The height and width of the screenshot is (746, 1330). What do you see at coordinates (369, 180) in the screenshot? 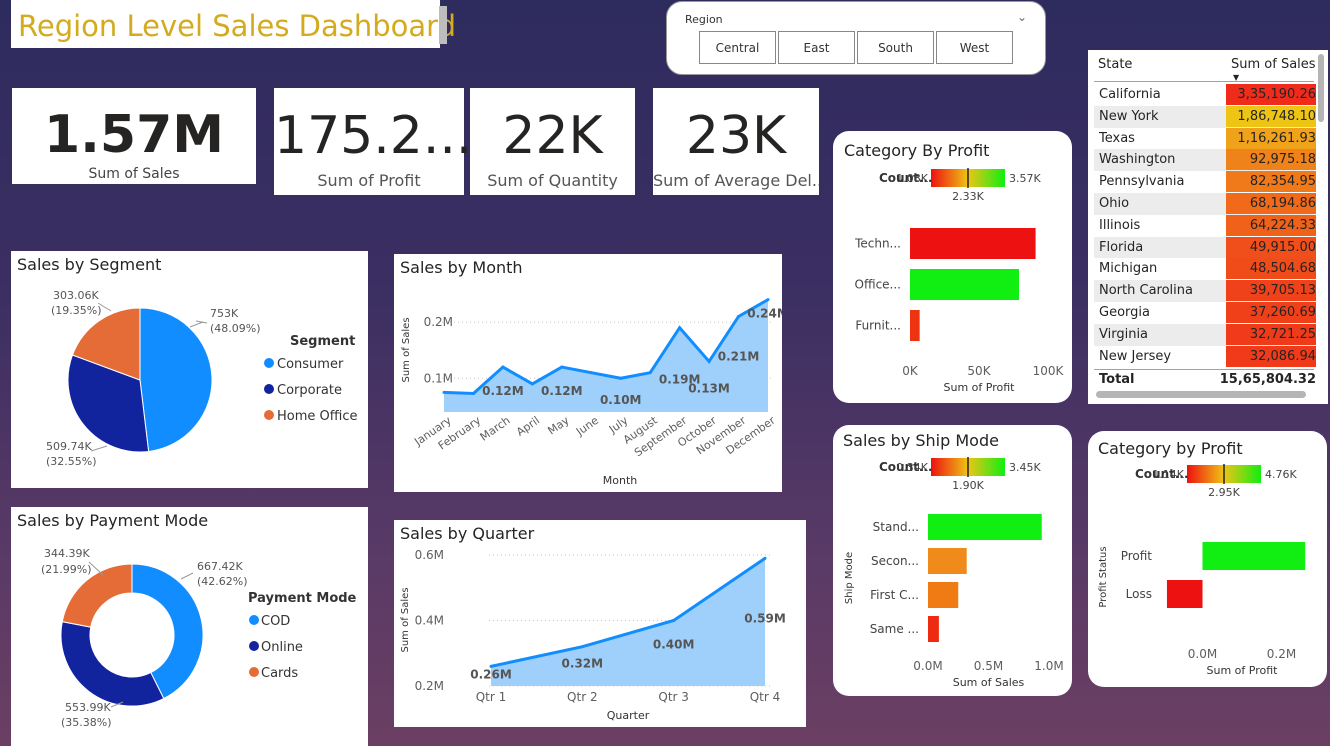
I see `kpi-profit-label: Sum of Profit` at bounding box center [369, 180].